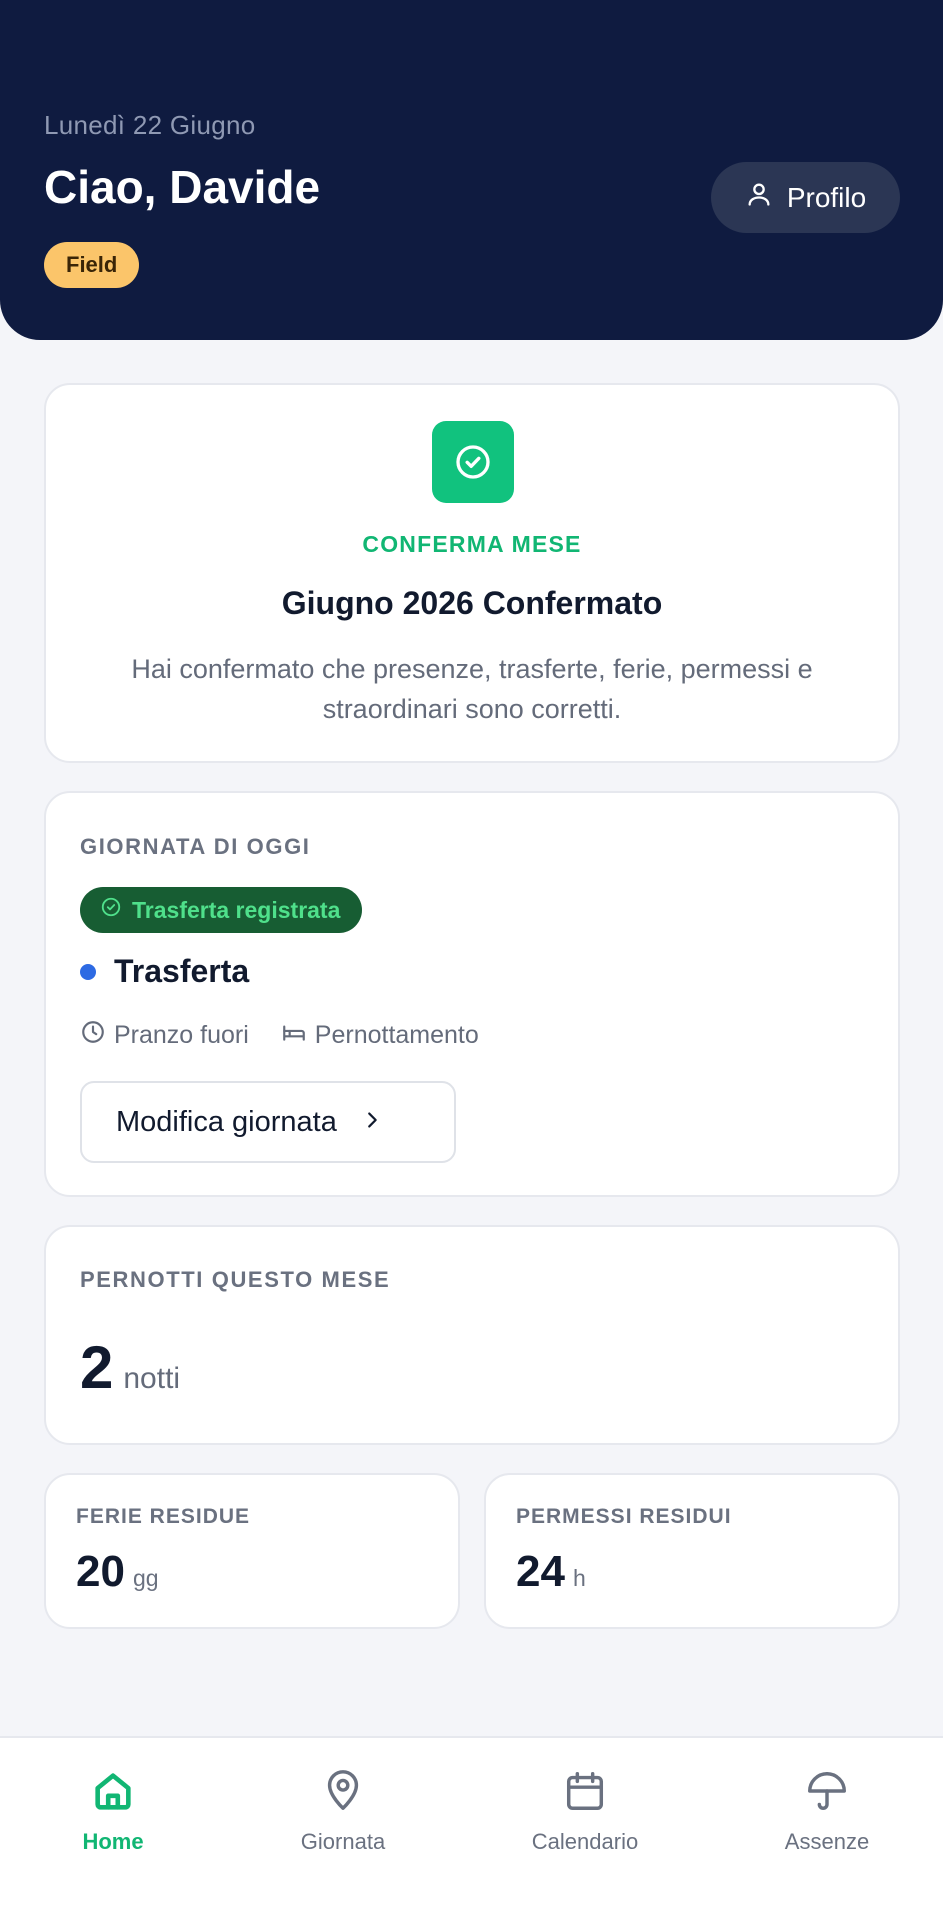 The width and height of the screenshot is (943, 1910). Describe the element at coordinates (624, 1516) in the screenshot. I see `permessi-label: PERMESSI RESIDUI` at that location.